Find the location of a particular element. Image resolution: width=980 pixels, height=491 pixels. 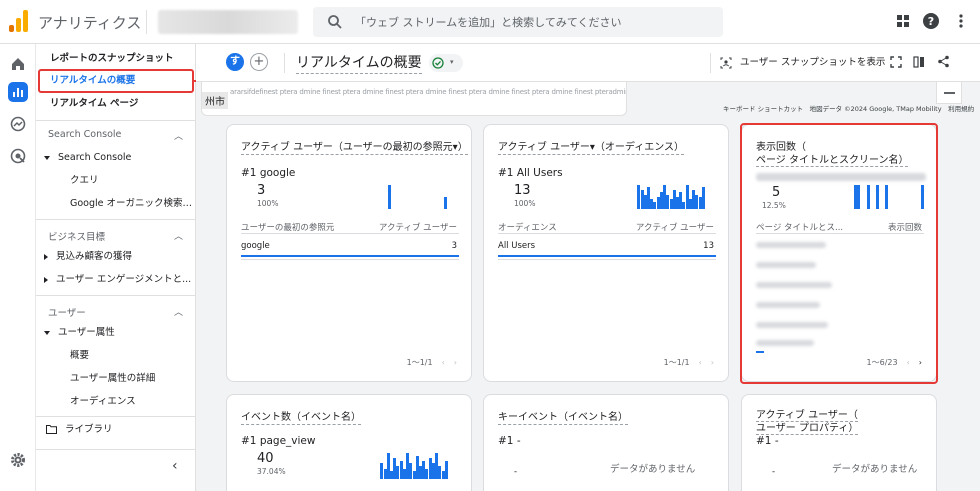

advertising-icon is located at coordinates (18, 156).